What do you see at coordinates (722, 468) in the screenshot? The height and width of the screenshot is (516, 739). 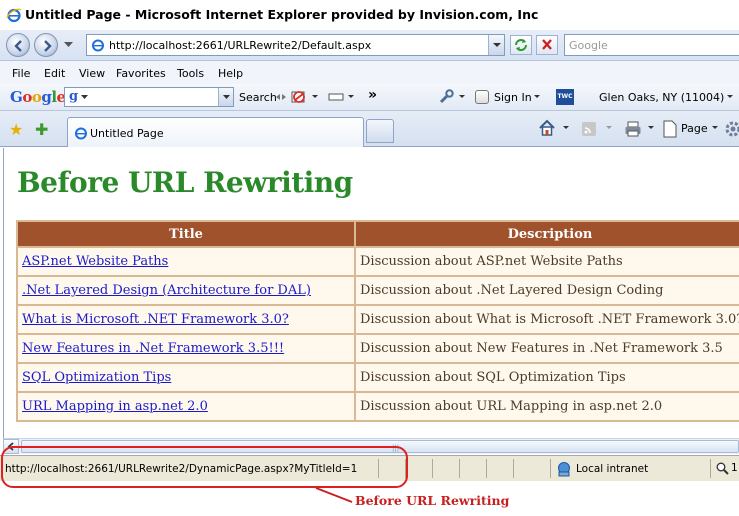 I see `zoom-icon` at bounding box center [722, 468].